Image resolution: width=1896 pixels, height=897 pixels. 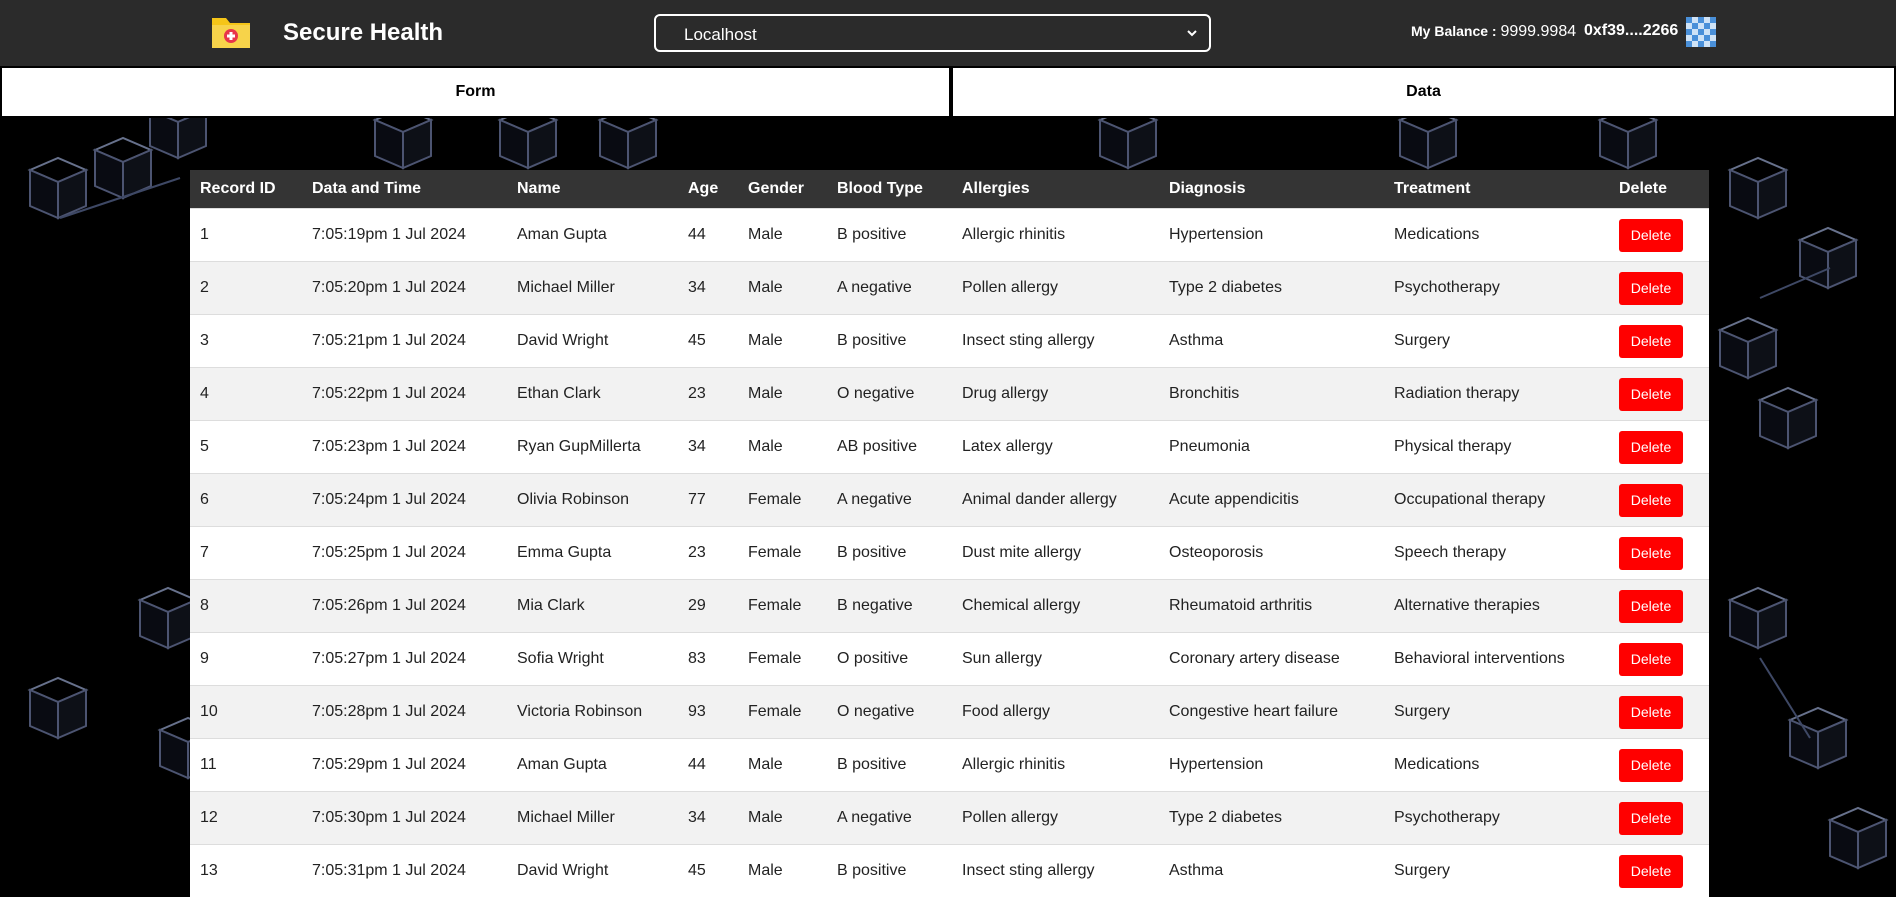 What do you see at coordinates (592, 659) in the screenshot?
I see `name-cell: Sofia Wright` at bounding box center [592, 659].